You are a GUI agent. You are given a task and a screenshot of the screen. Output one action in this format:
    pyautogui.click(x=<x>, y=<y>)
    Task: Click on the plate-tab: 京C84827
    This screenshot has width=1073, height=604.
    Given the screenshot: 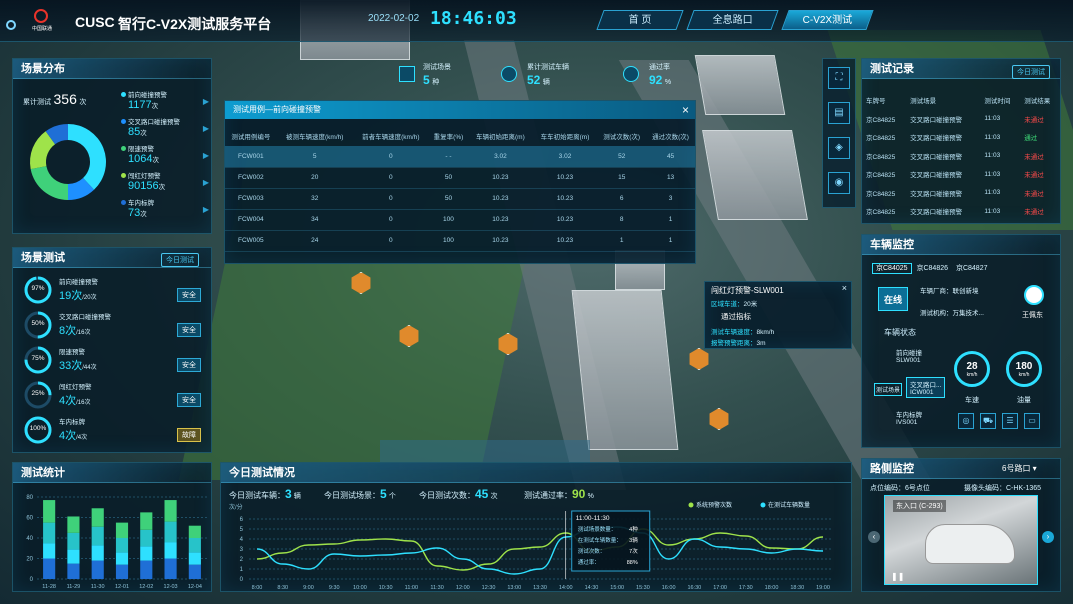 What is the action you would take?
    pyautogui.click(x=972, y=268)
    